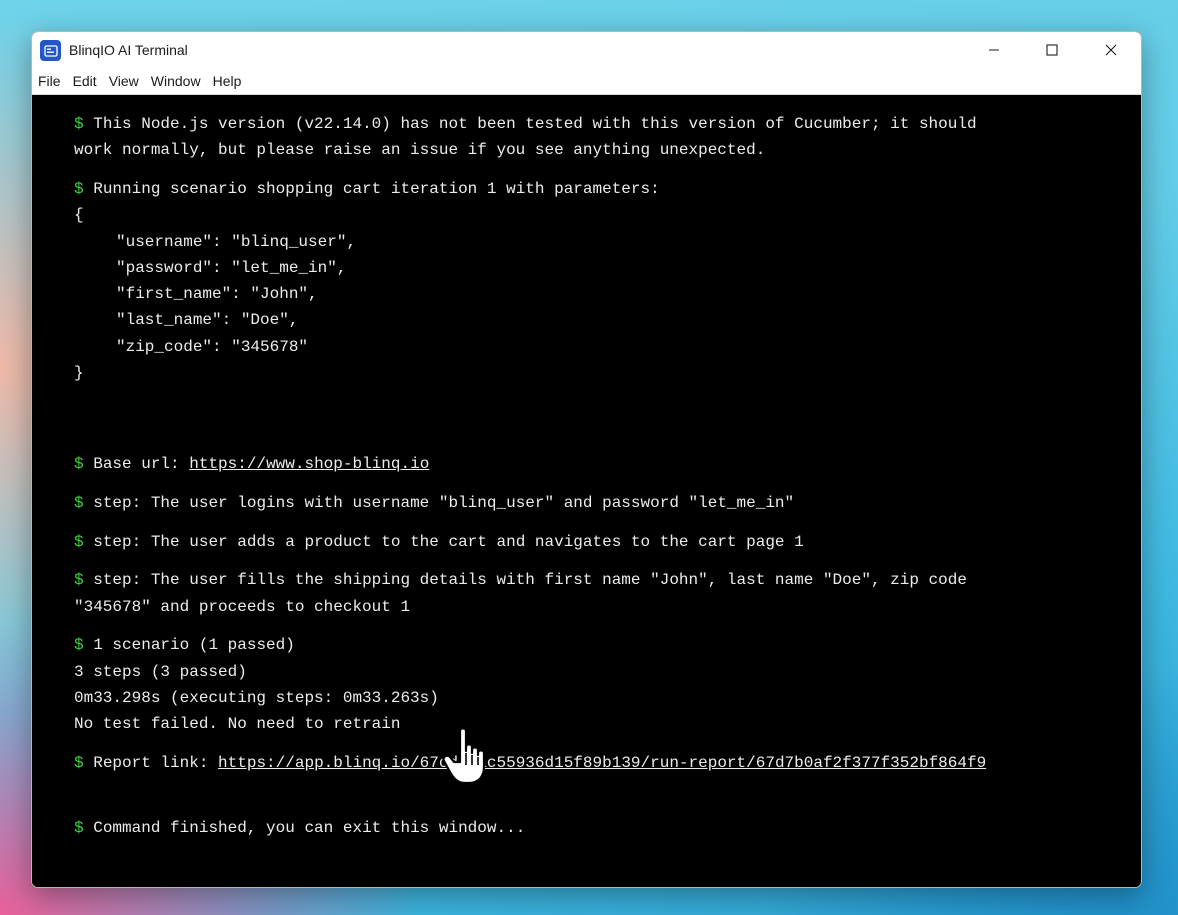 The image size is (1178, 915). I want to click on minimize-icon, so click(994, 50).